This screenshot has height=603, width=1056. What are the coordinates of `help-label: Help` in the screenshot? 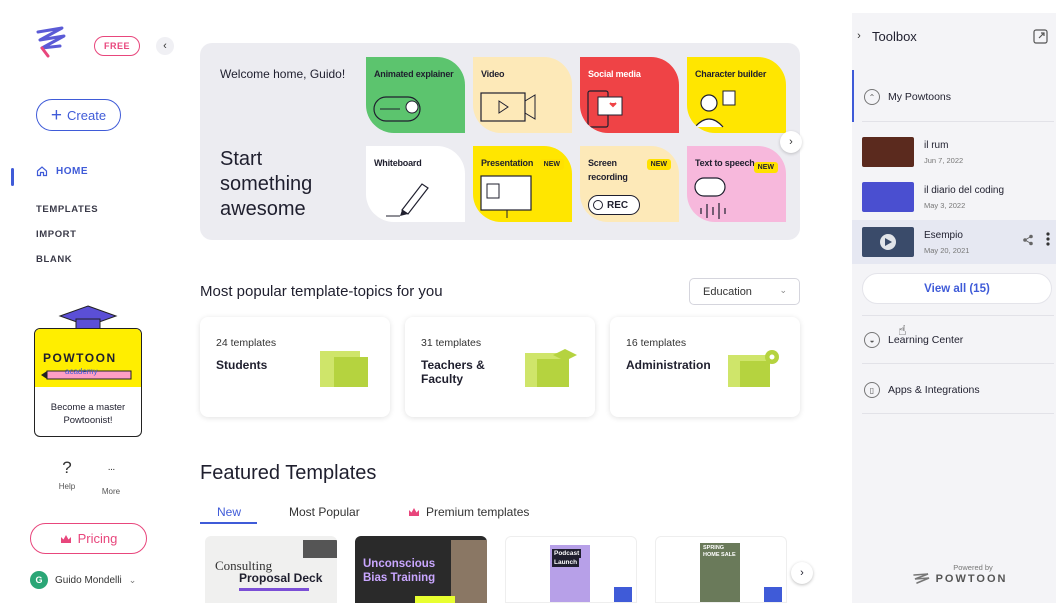 It's located at (67, 486).